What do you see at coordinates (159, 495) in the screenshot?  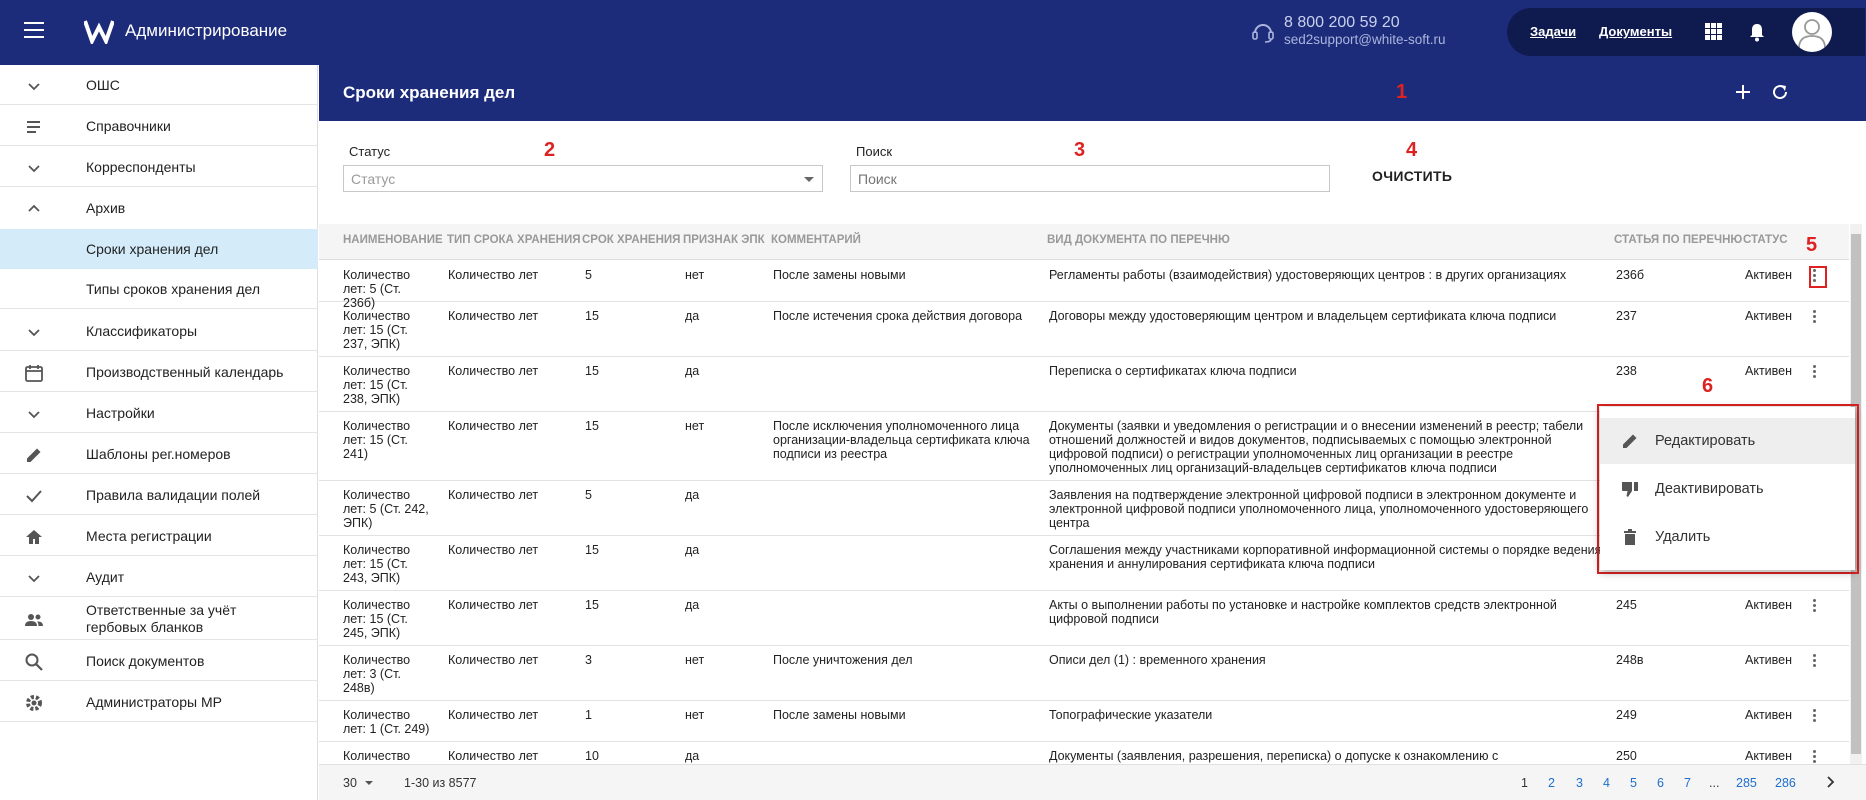 I see `sidebar-item-validation-rules: Правила валидации полей` at bounding box center [159, 495].